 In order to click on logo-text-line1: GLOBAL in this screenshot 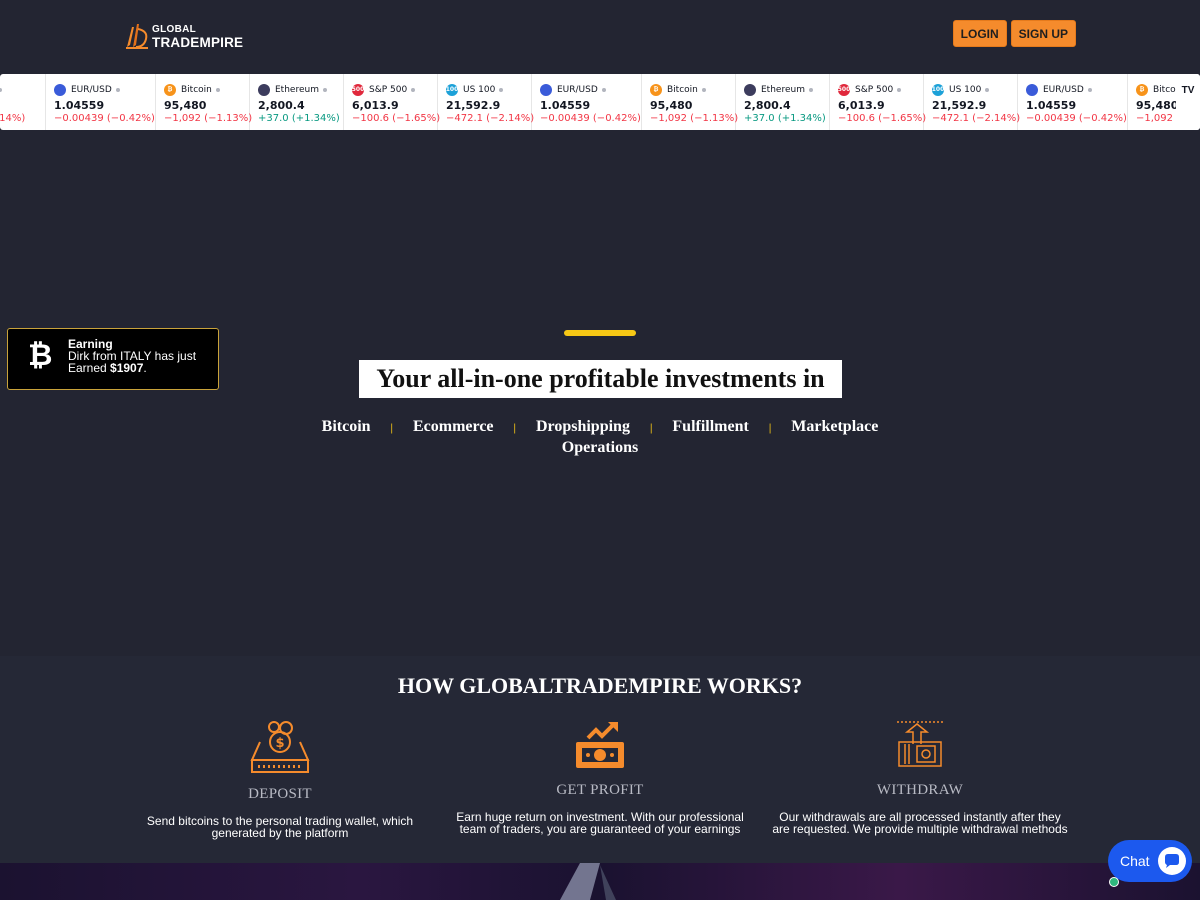, I will do `click(174, 29)`.